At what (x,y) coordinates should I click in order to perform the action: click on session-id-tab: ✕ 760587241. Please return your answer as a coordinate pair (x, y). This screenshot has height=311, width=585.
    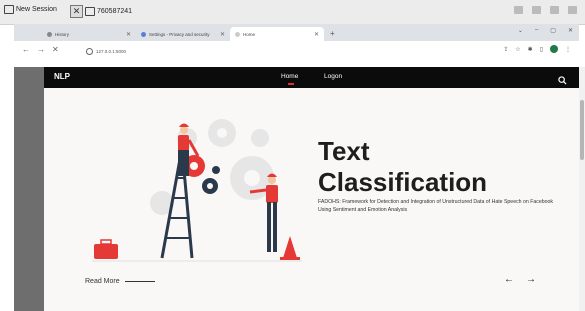
    Looking at the image, I should click on (101, 11).